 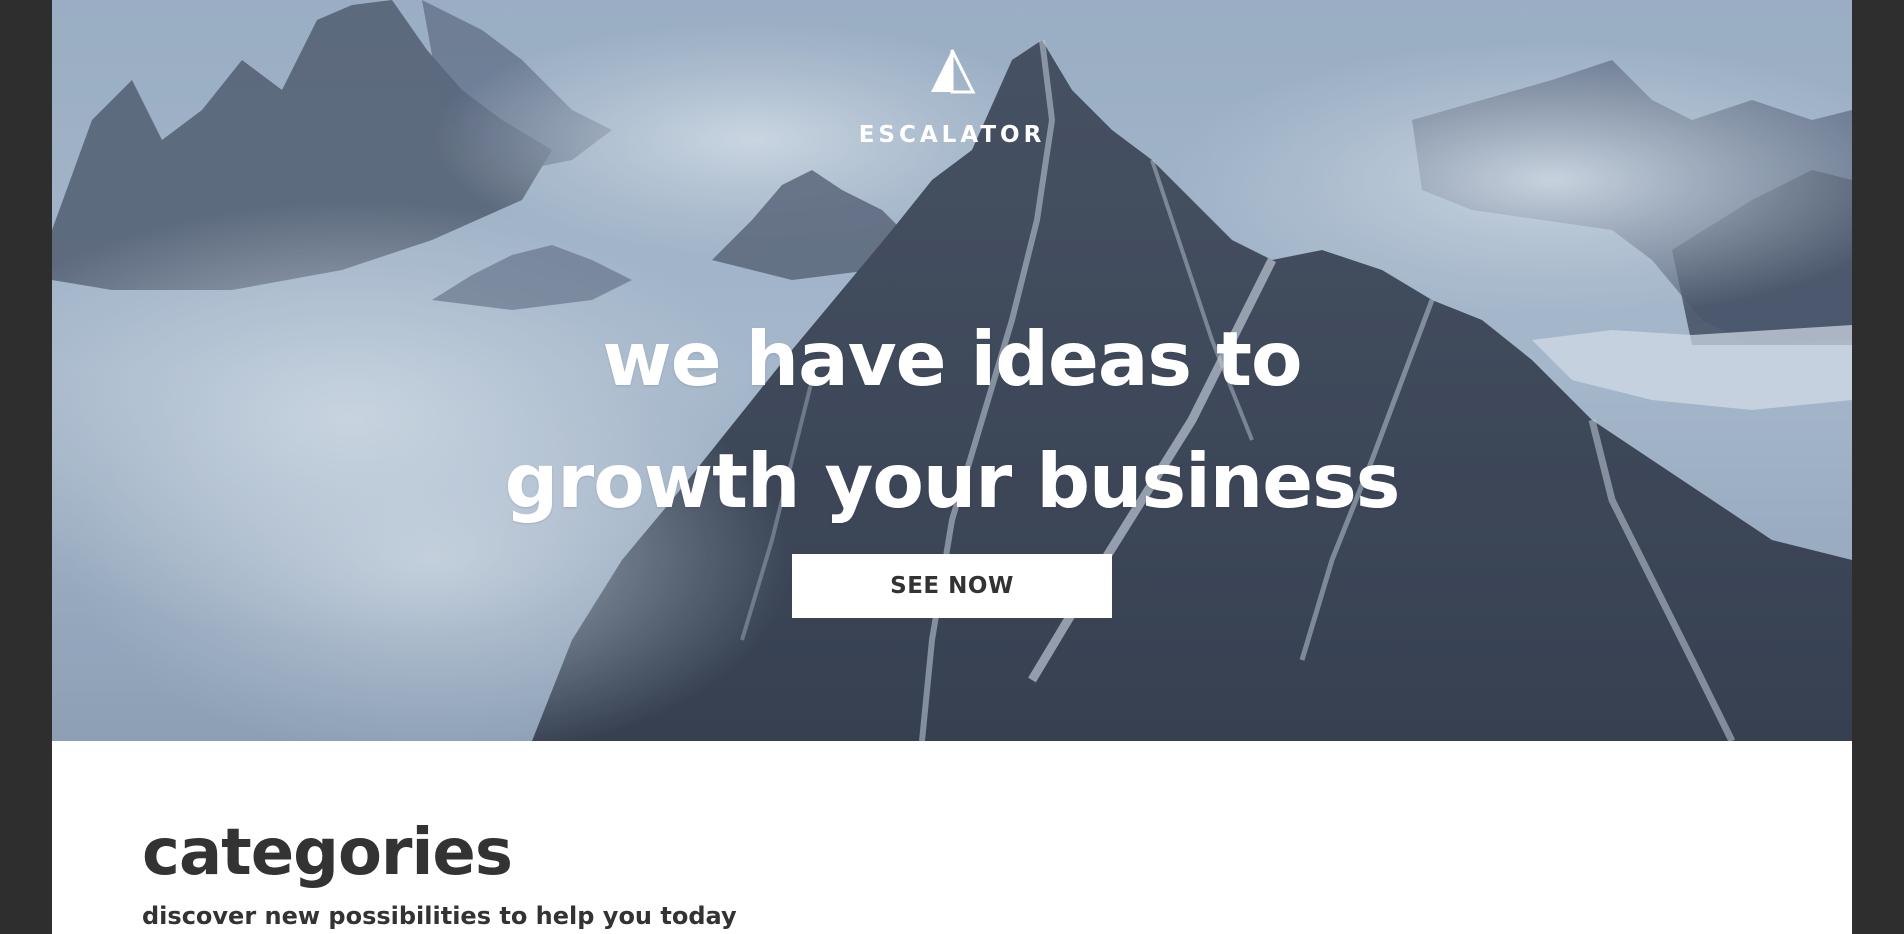 What do you see at coordinates (952, 135) in the screenshot?
I see `brand-name: ESCALATOR` at bounding box center [952, 135].